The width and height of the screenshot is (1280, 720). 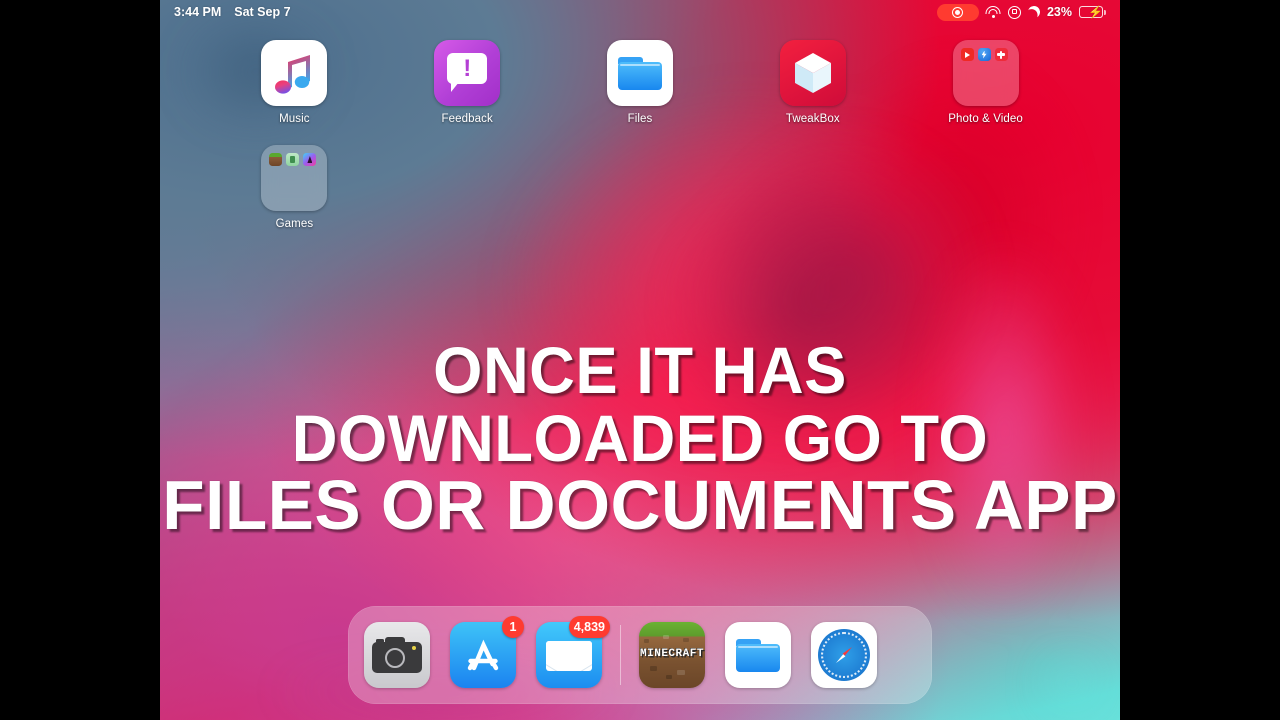 I want to click on camera-app-icon, so click(x=397, y=655).